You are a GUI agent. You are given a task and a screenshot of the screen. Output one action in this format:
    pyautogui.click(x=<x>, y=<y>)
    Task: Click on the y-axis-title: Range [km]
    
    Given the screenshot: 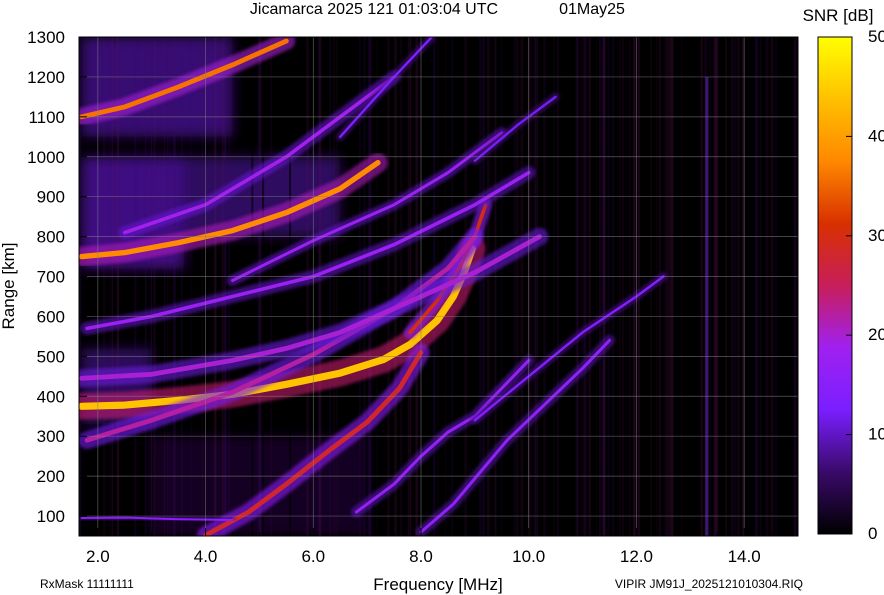 What is the action you would take?
    pyautogui.click(x=9, y=286)
    